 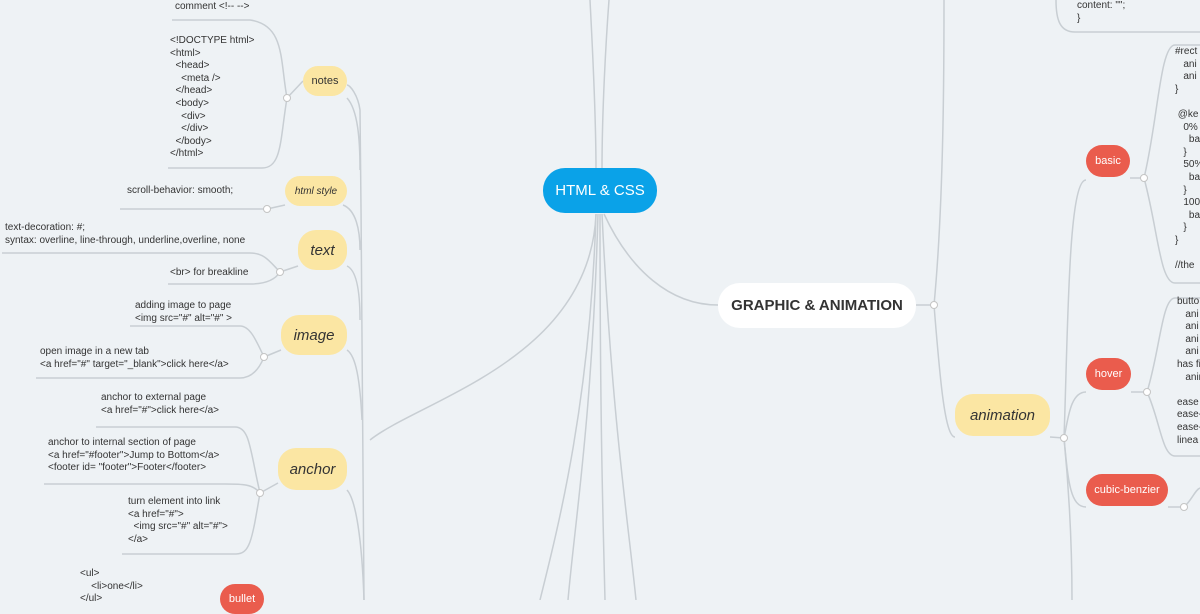 I want to click on root-node: HTML & CSS, so click(x=600, y=190).